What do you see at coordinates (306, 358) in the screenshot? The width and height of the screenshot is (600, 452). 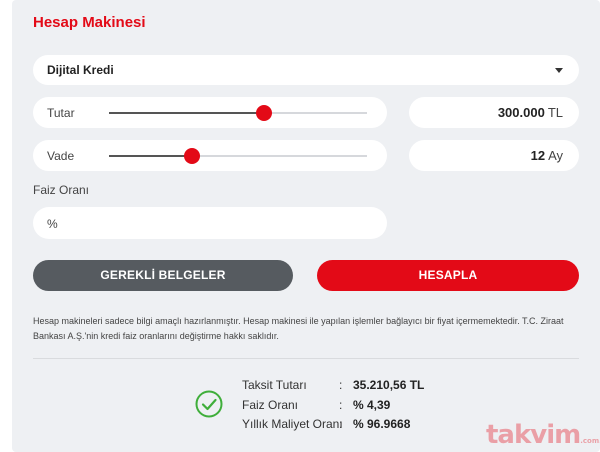 I see `divider` at bounding box center [306, 358].